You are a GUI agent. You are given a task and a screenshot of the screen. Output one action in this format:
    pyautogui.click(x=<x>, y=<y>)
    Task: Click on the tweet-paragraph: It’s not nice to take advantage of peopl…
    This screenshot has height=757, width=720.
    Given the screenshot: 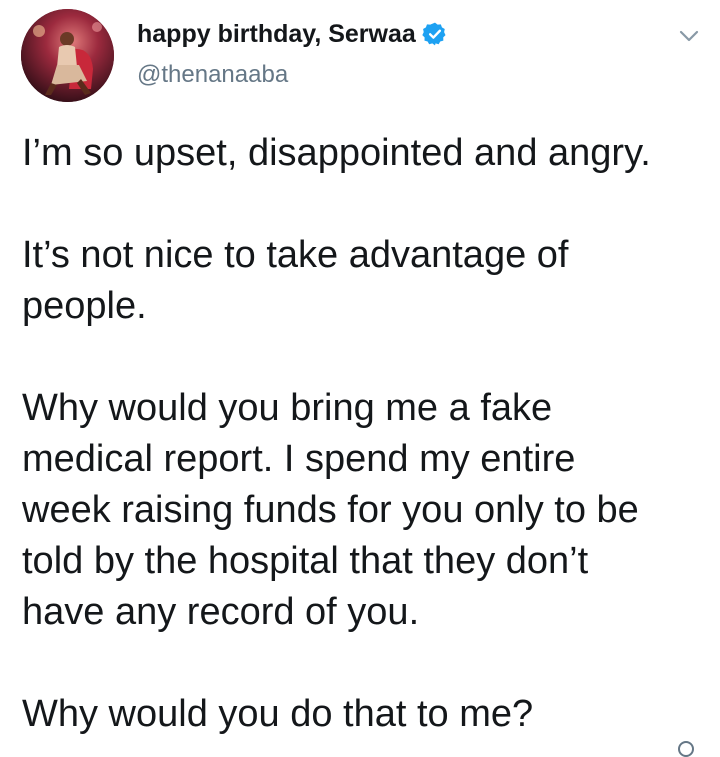 What is the action you would take?
    pyautogui.click(x=295, y=280)
    